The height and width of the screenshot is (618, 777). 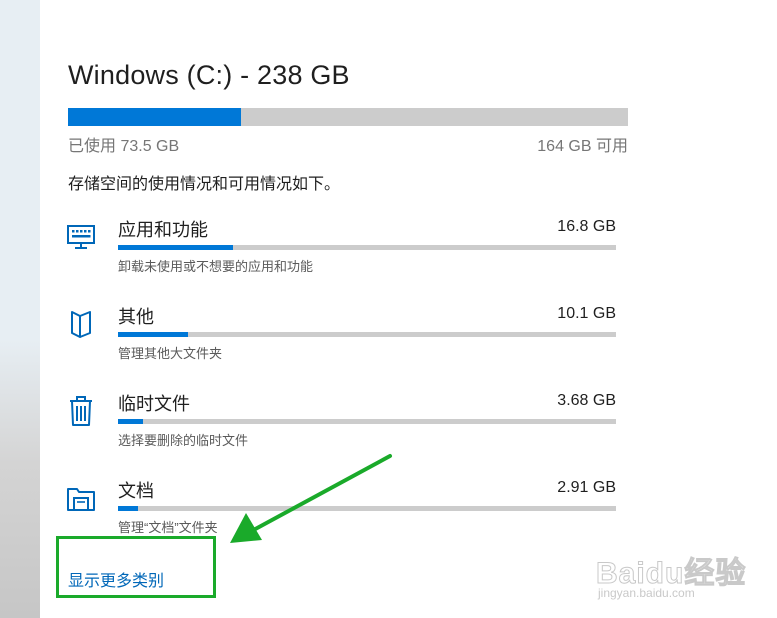 What do you see at coordinates (670, 576) in the screenshot?
I see `watermark: Baidu经验 jingyan.baidu.com` at bounding box center [670, 576].